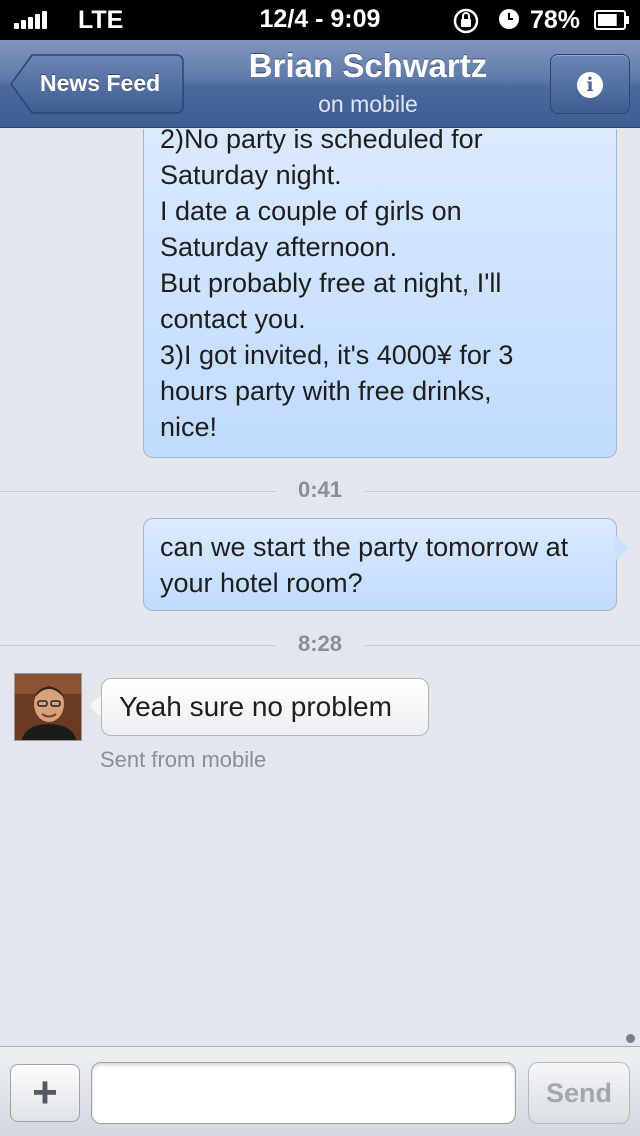  What do you see at coordinates (320, 20) in the screenshot?
I see `status-bar: LTE 12/4 - 9:09 78%` at bounding box center [320, 20].